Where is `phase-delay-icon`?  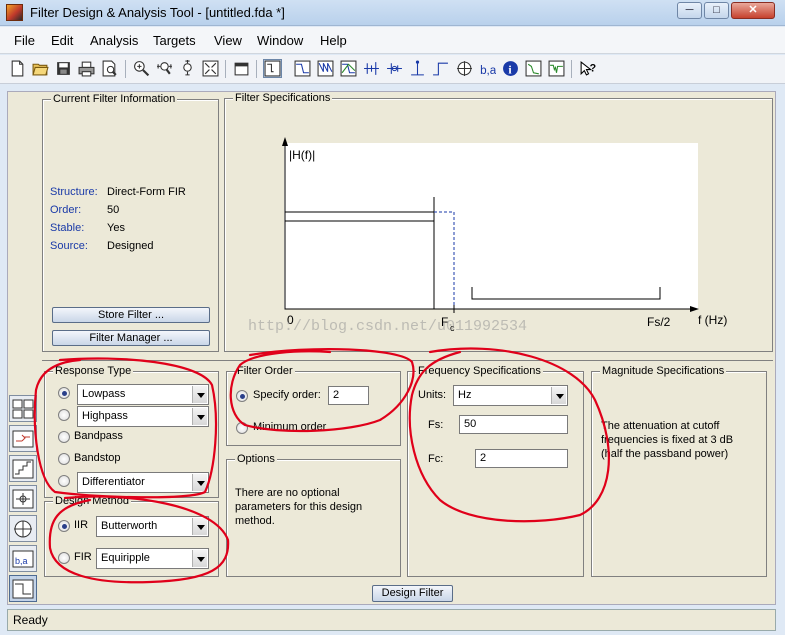
phase-delay-icon is located at coordinates (394, 68).